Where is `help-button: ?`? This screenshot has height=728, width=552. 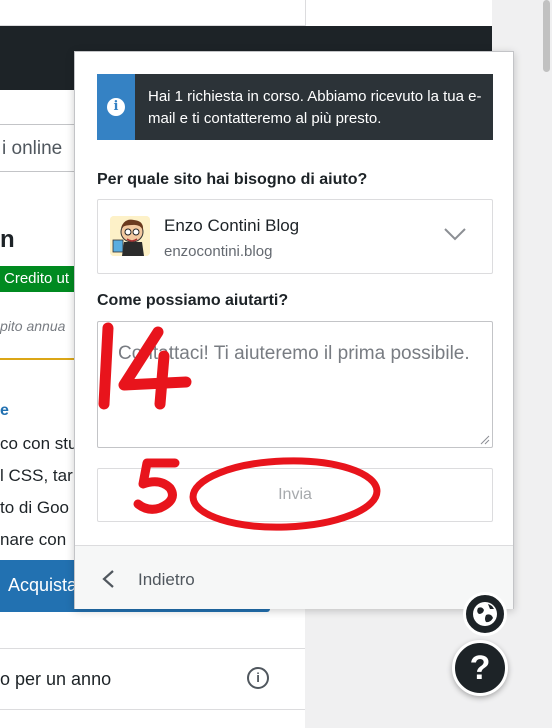 help-button: ? is located at coordinates (480, 668).